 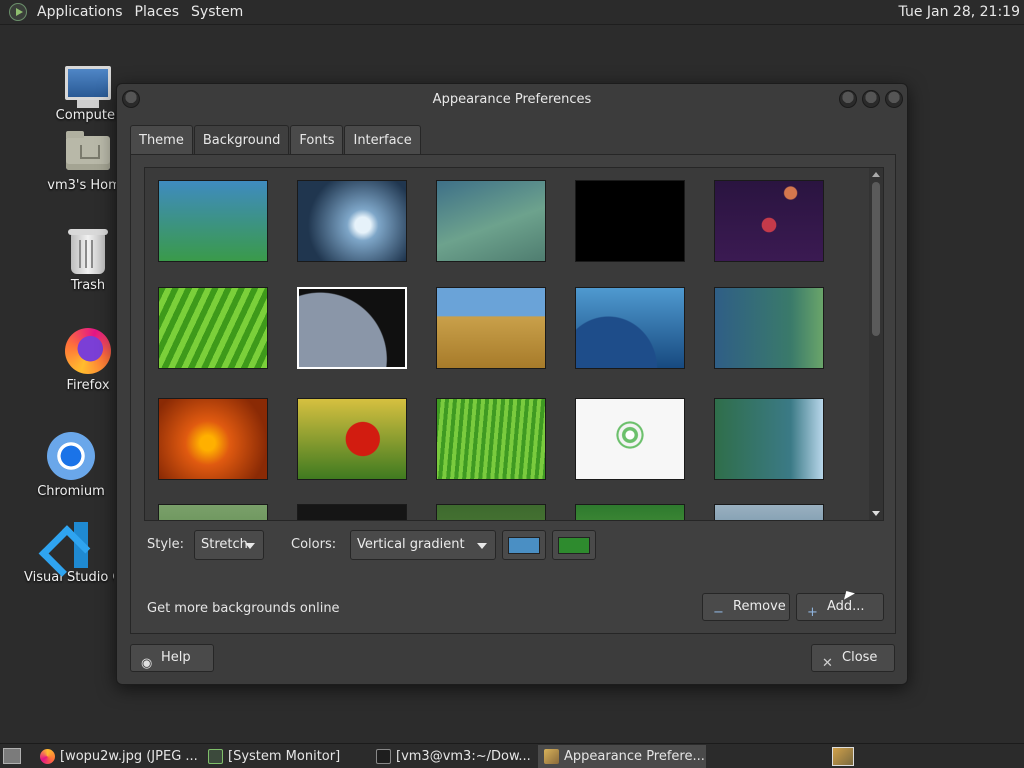 What do you see at coordinates (959, 12) in the screenshot?
I see `clock: Tue Jan 28, 21:19` at bounding box center [959, 12].